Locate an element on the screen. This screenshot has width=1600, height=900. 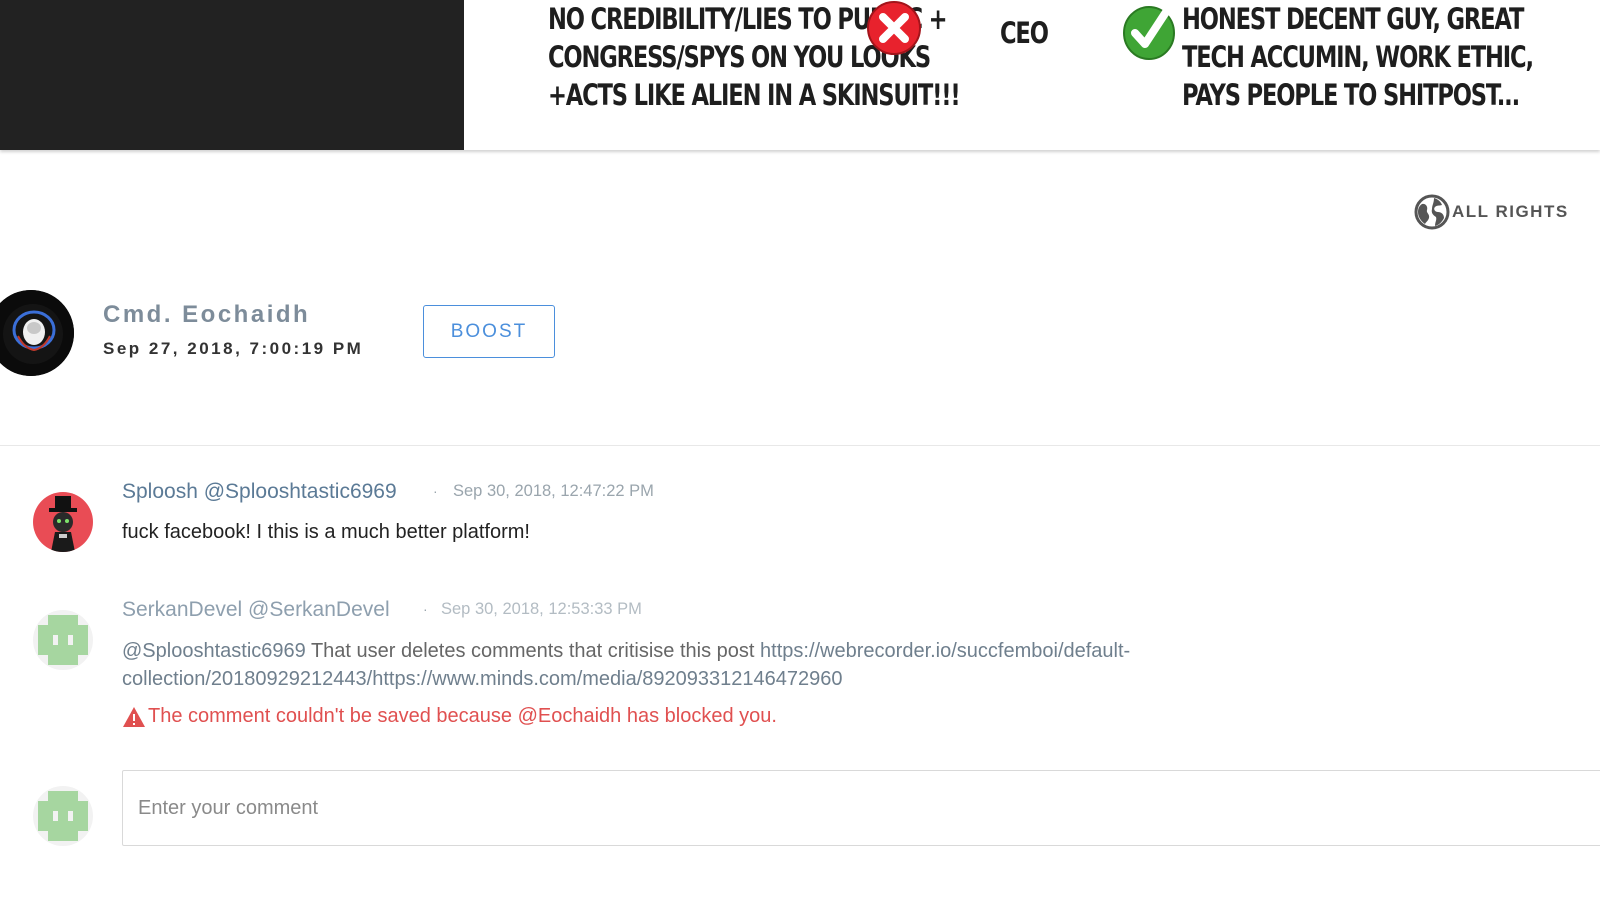
comment-timestamp: Sep 30, 2018, 12:53:33 PM is located at coordinates (541, 609).